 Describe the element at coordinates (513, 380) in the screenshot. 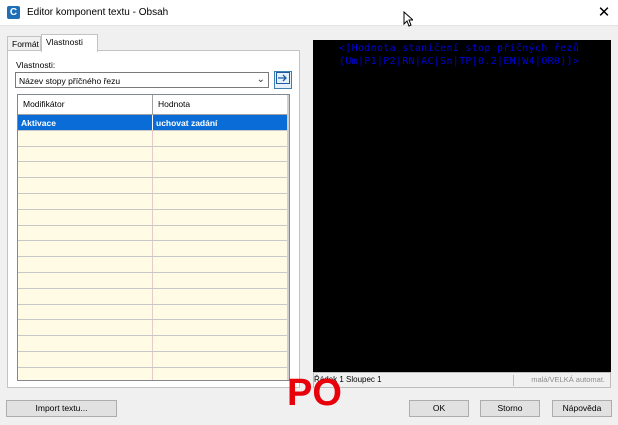

I see `status-divider` at that location.